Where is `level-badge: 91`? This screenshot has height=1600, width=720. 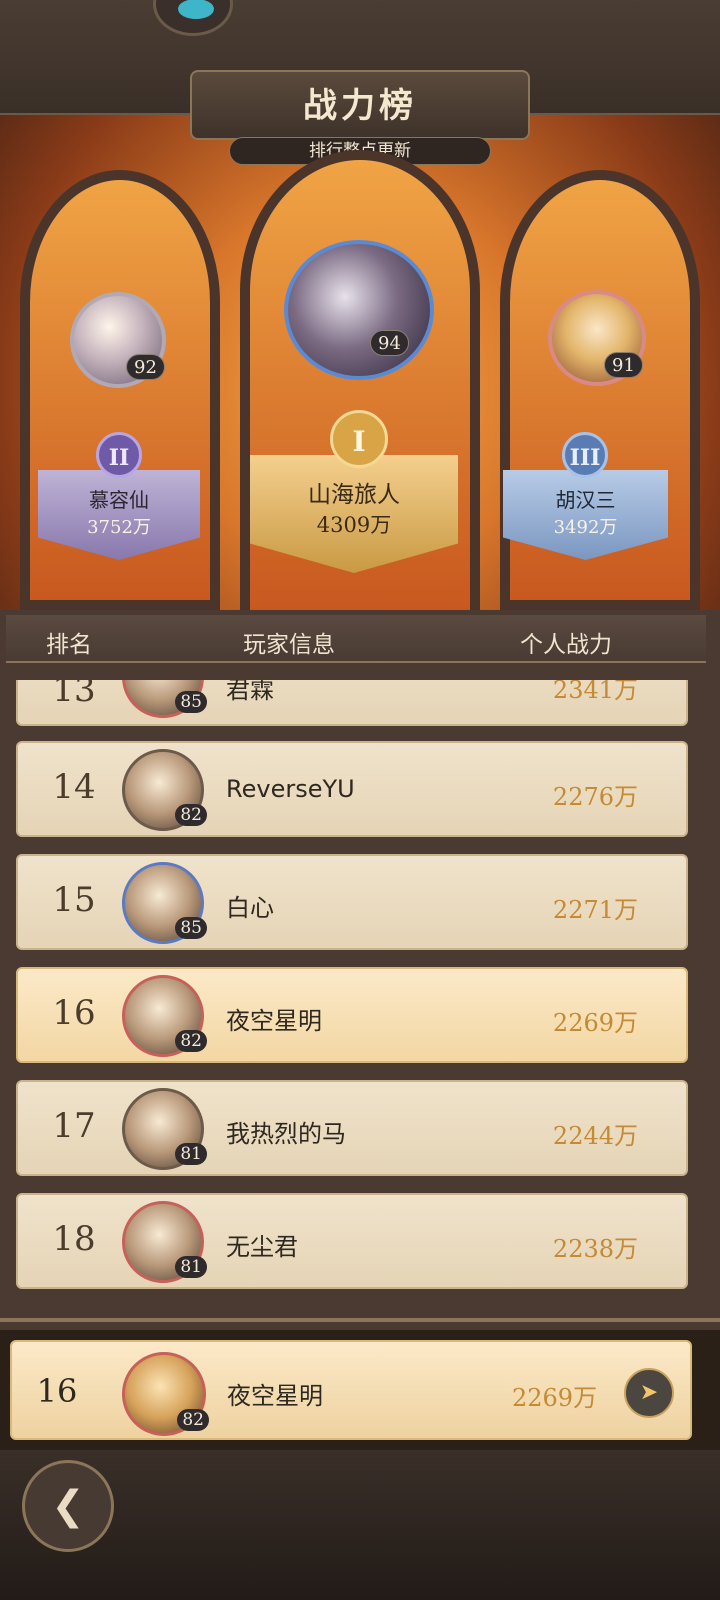 level-badge: 91 is located at coordinates (623, 365).